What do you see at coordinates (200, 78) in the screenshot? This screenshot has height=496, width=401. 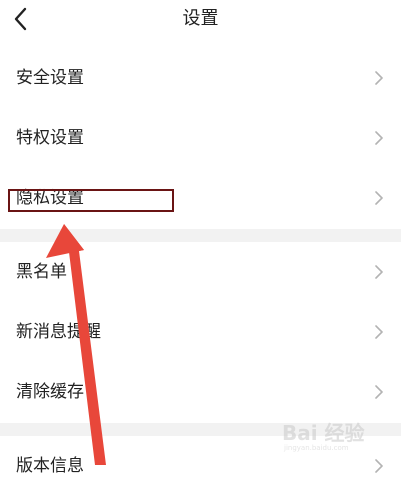 I see `list-item-security-settings: 安全设置` at bounding box center [200, 78].